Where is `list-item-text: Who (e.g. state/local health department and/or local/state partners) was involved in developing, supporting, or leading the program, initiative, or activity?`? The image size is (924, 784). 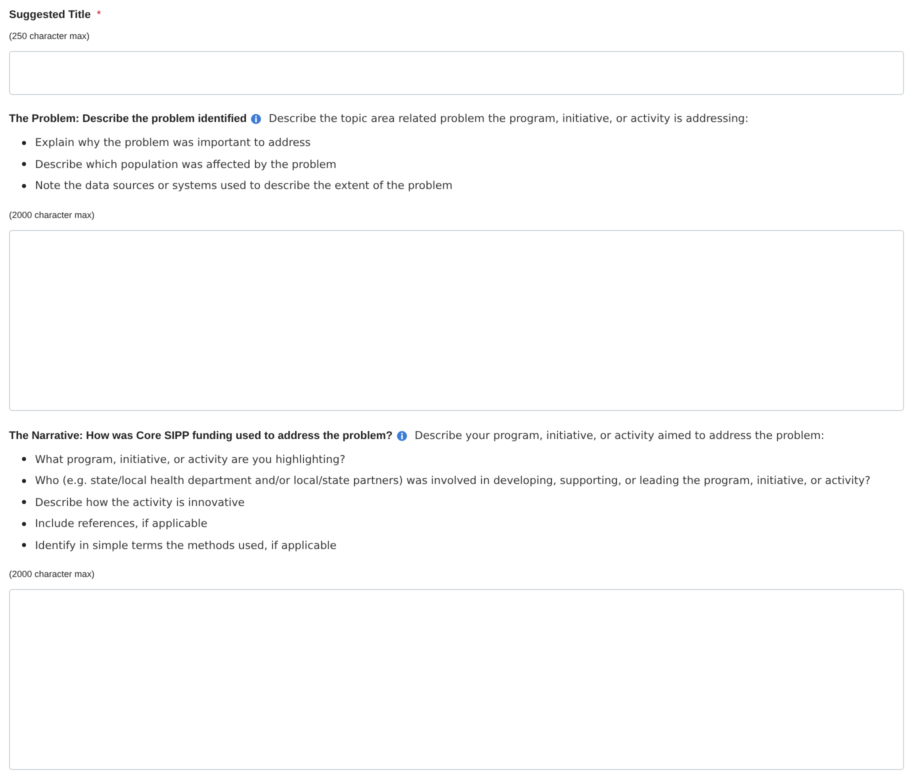 list-item-text: Who (e.g. state/local health department and/or local/state partners) was involved in developing, supporting, or leading the program, initiative, or activity? is located at coordinates (453, 481).